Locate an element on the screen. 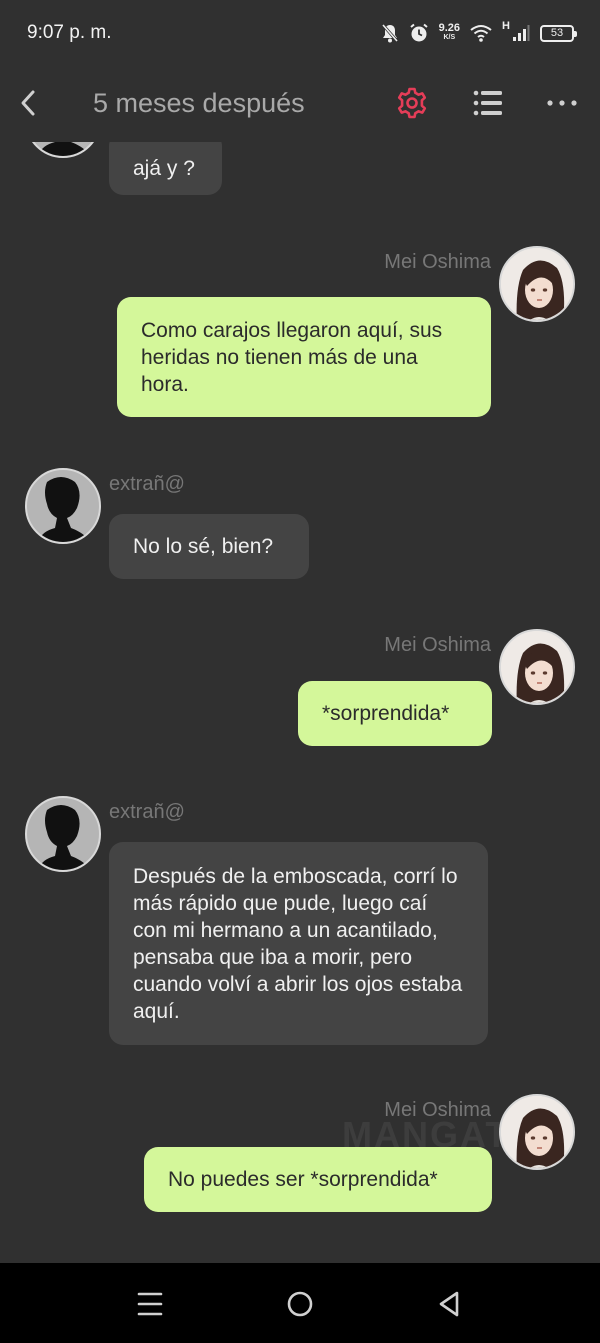  menu-icon is located at coordinates (150, 1304).